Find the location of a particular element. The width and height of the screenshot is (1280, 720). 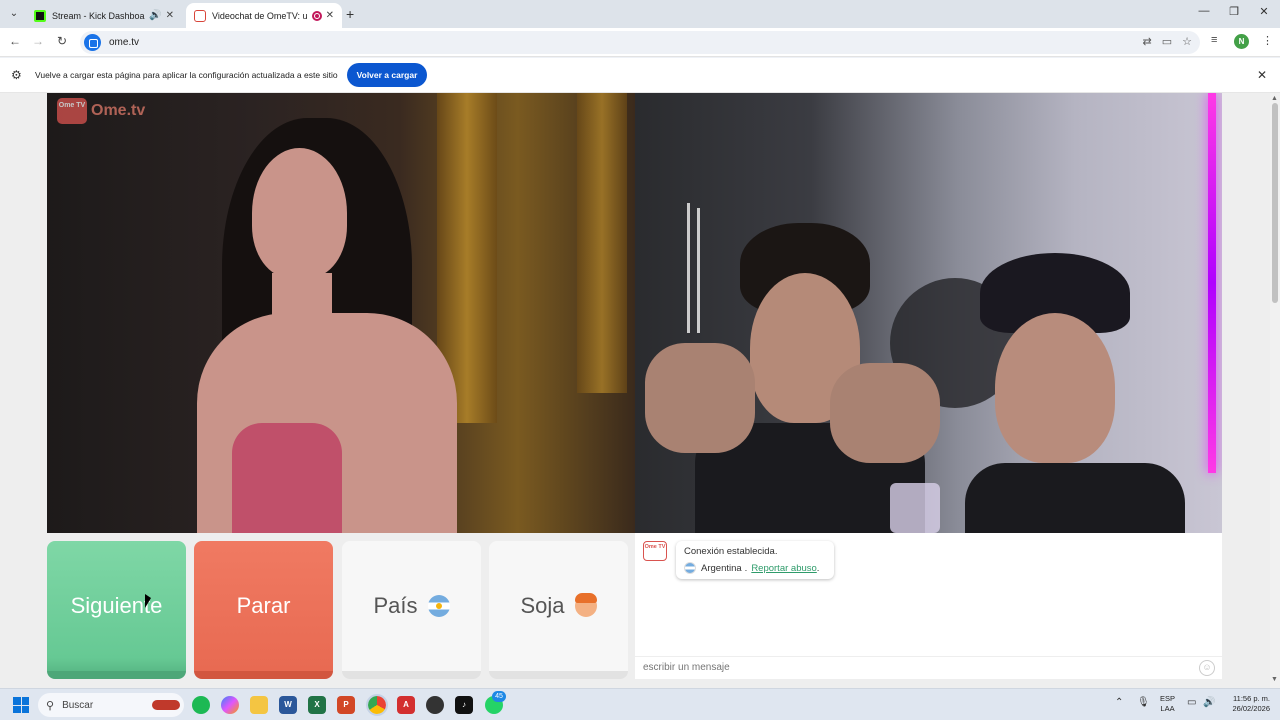

chrome-icon is located at coordinates (377, 705).